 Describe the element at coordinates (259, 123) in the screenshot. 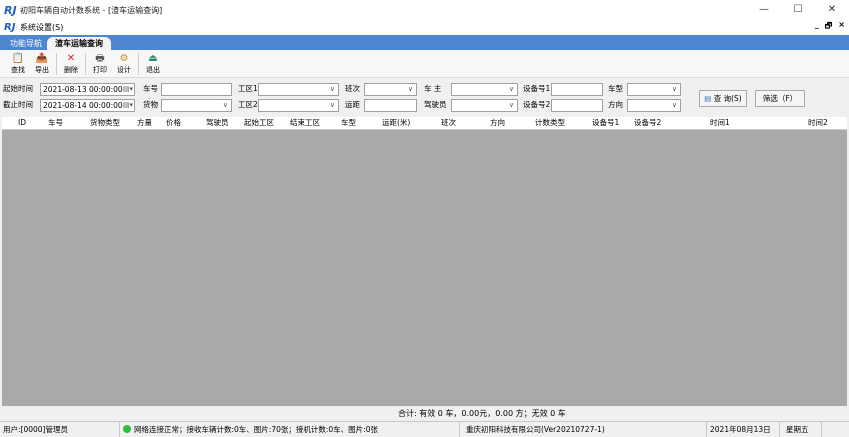

I see `col-header: 起始工区` at that location.